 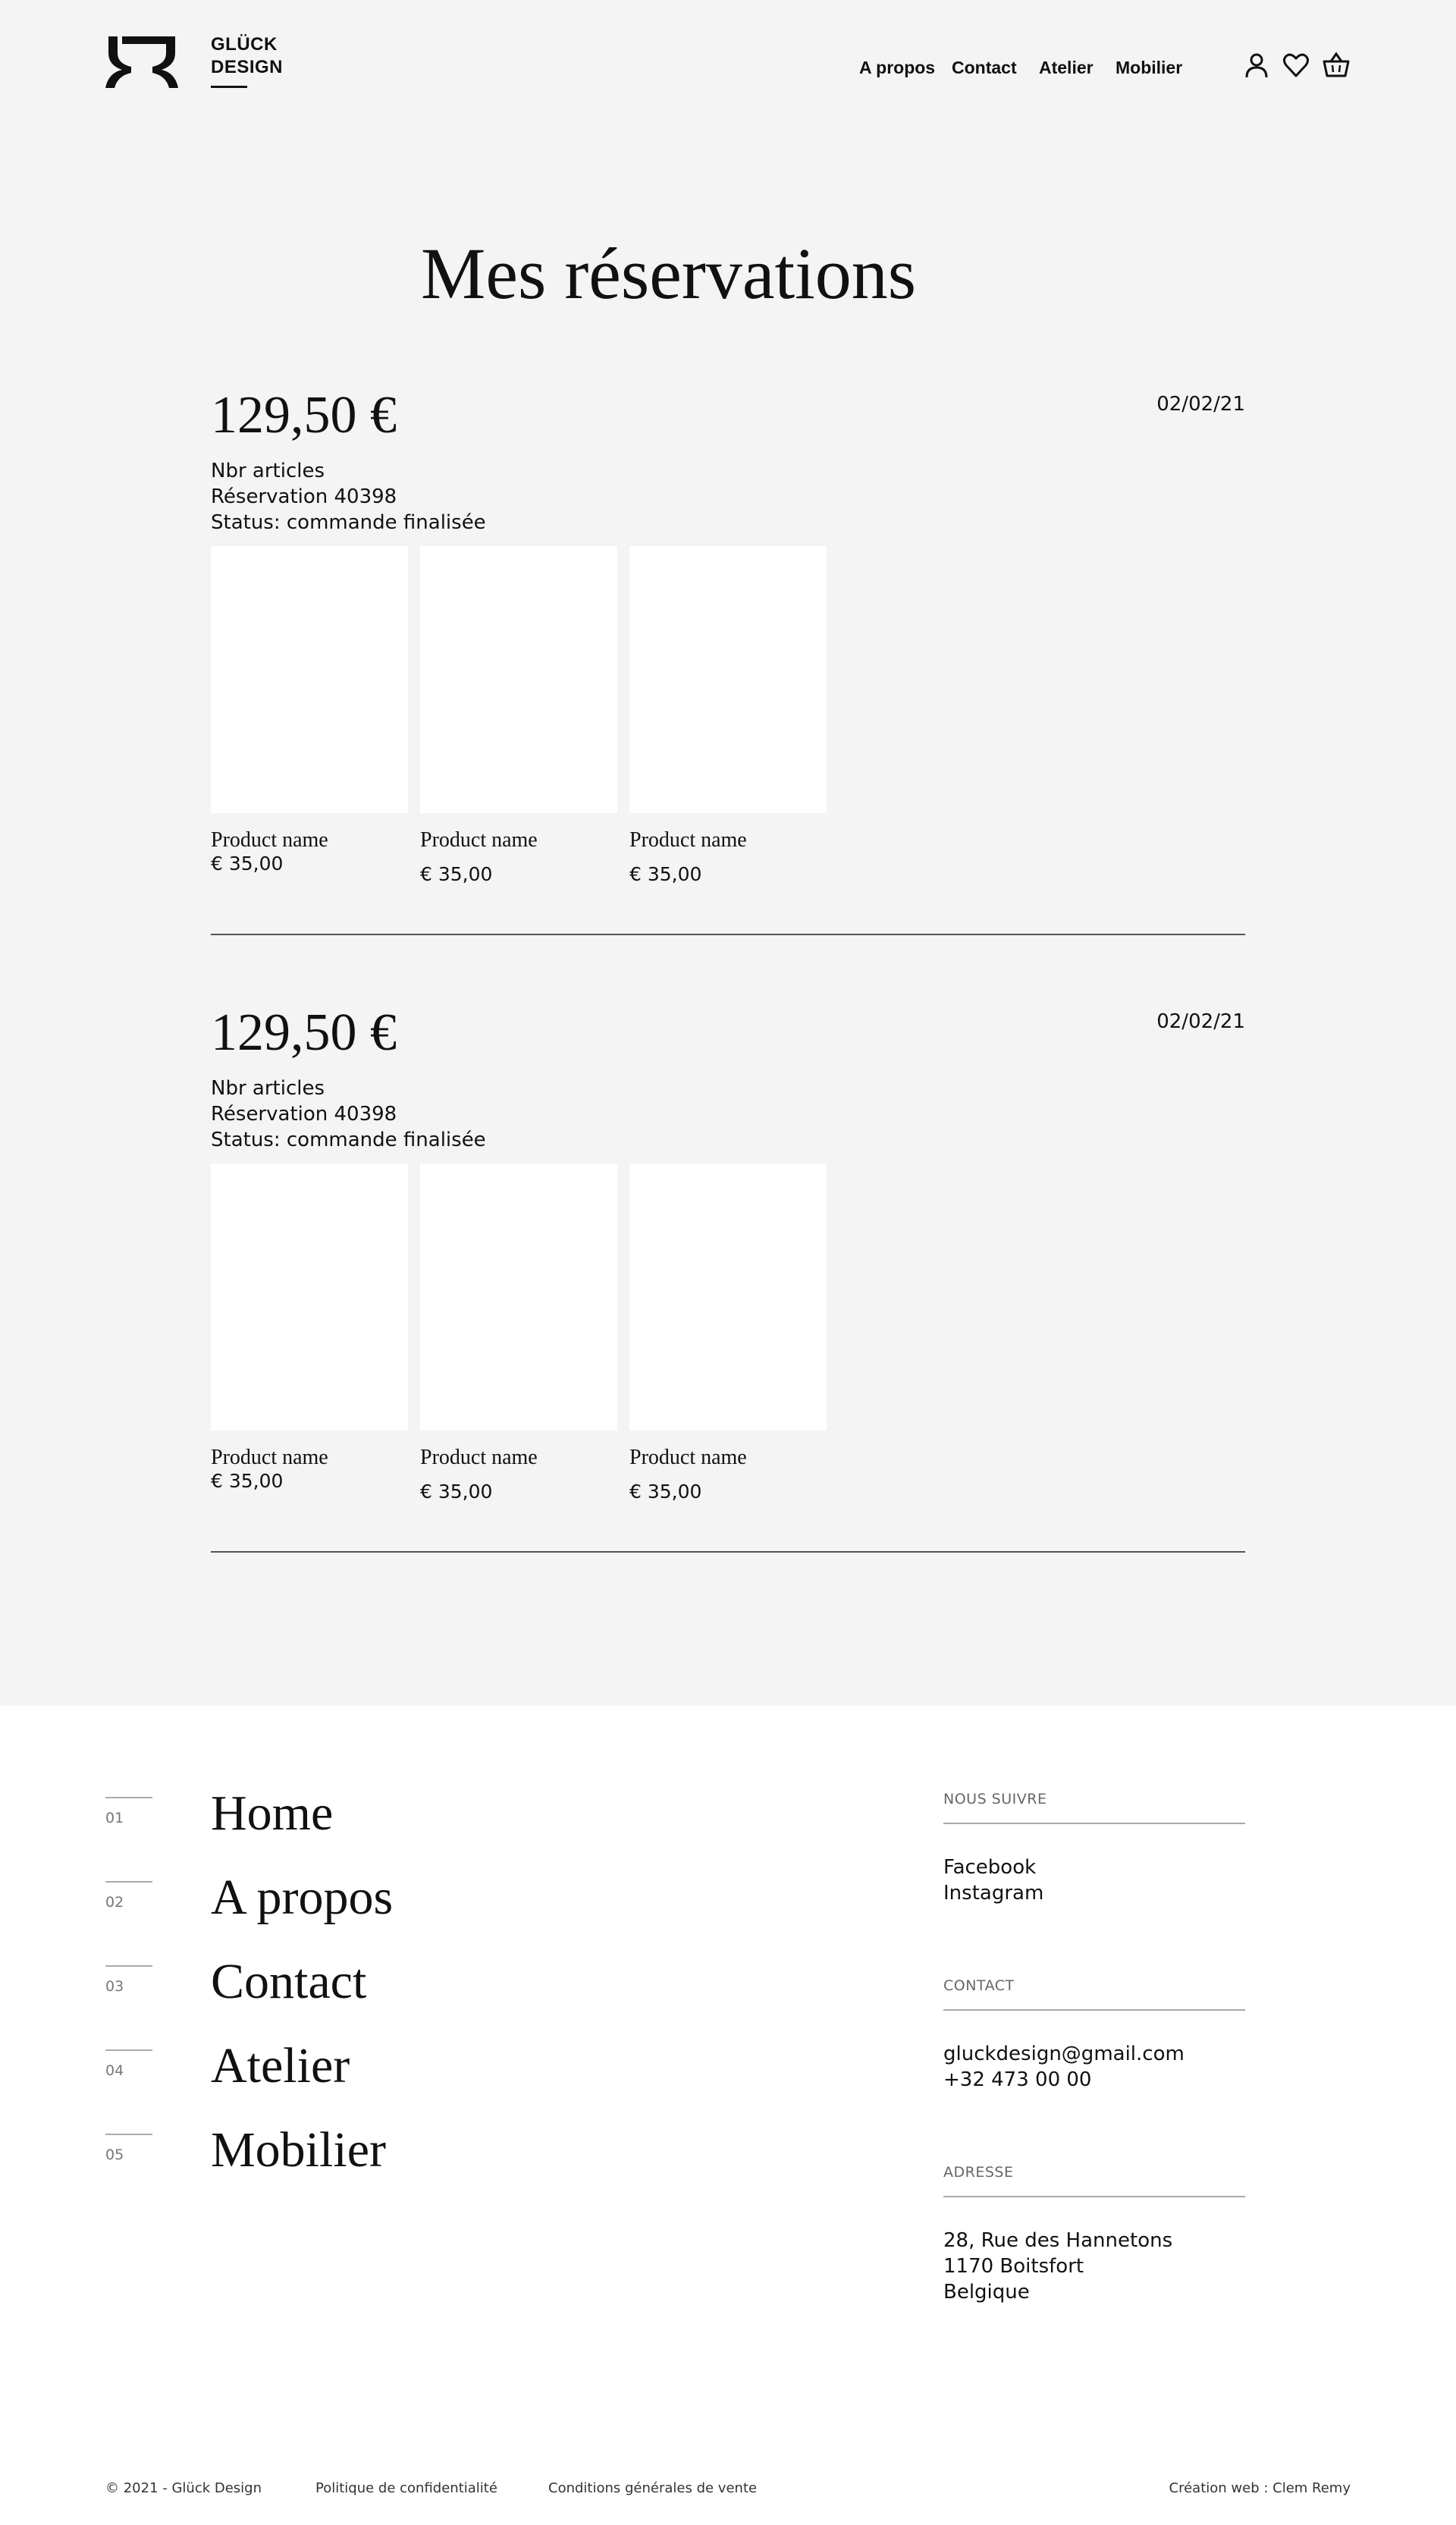 What do you see at coordinates (244, 45) in the screenshot?
I see `brand-line-1: GLÜCK` at bounding box center [244, 45].